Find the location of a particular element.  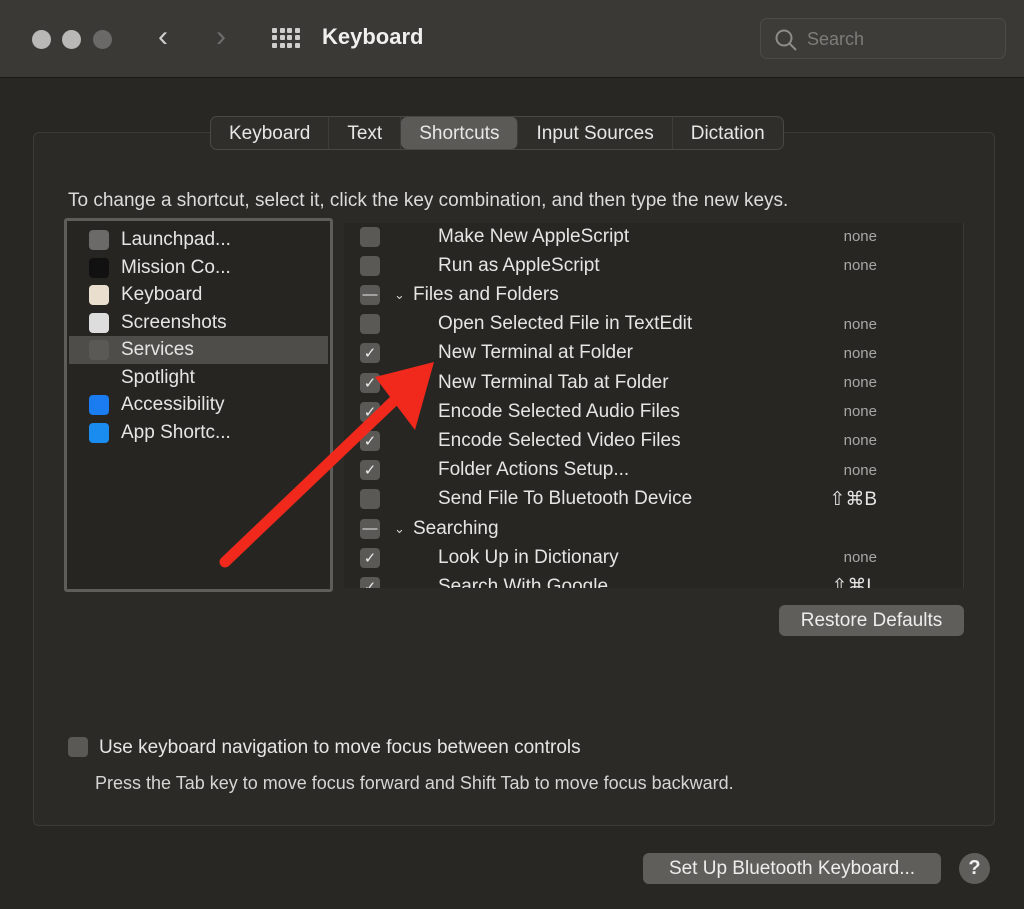

shortcut-row: ✓ Encode Selected Audio Files none is located at coordinates (653, 411).